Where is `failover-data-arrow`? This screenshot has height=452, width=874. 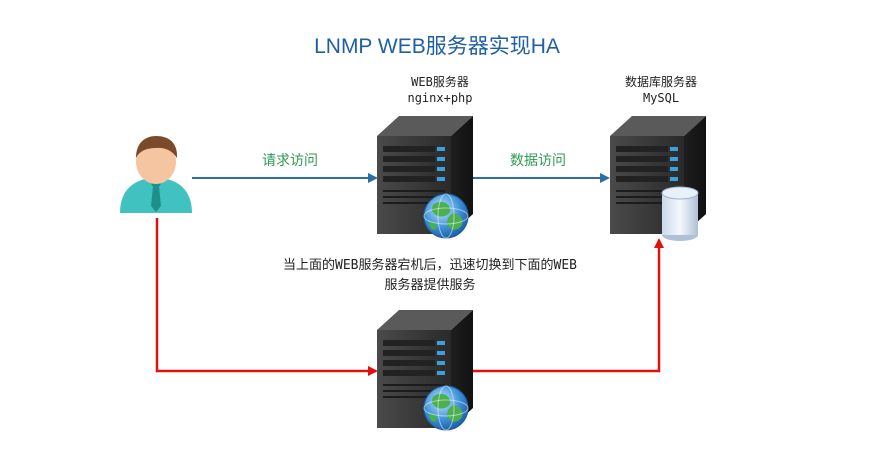 failover-data-arrow is located at coordinates (568, 305).